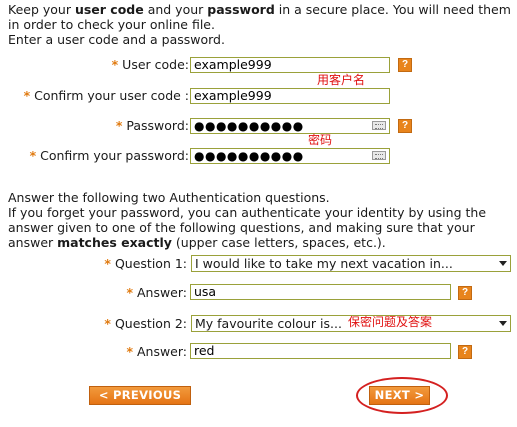 The height and width of the screenshot is (427, 517). Describe the element at coordinates (249, 126) in the screenshot. I see `password-mask: ●●●●●●●●●●` at that location.